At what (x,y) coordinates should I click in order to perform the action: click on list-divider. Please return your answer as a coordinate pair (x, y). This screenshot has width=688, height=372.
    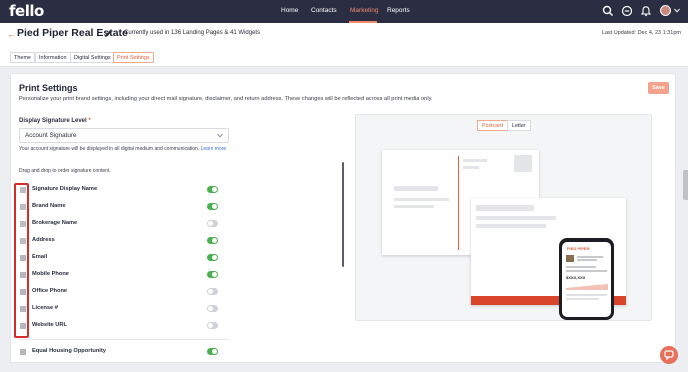
    Looking at the image, I should click on (124, 339).